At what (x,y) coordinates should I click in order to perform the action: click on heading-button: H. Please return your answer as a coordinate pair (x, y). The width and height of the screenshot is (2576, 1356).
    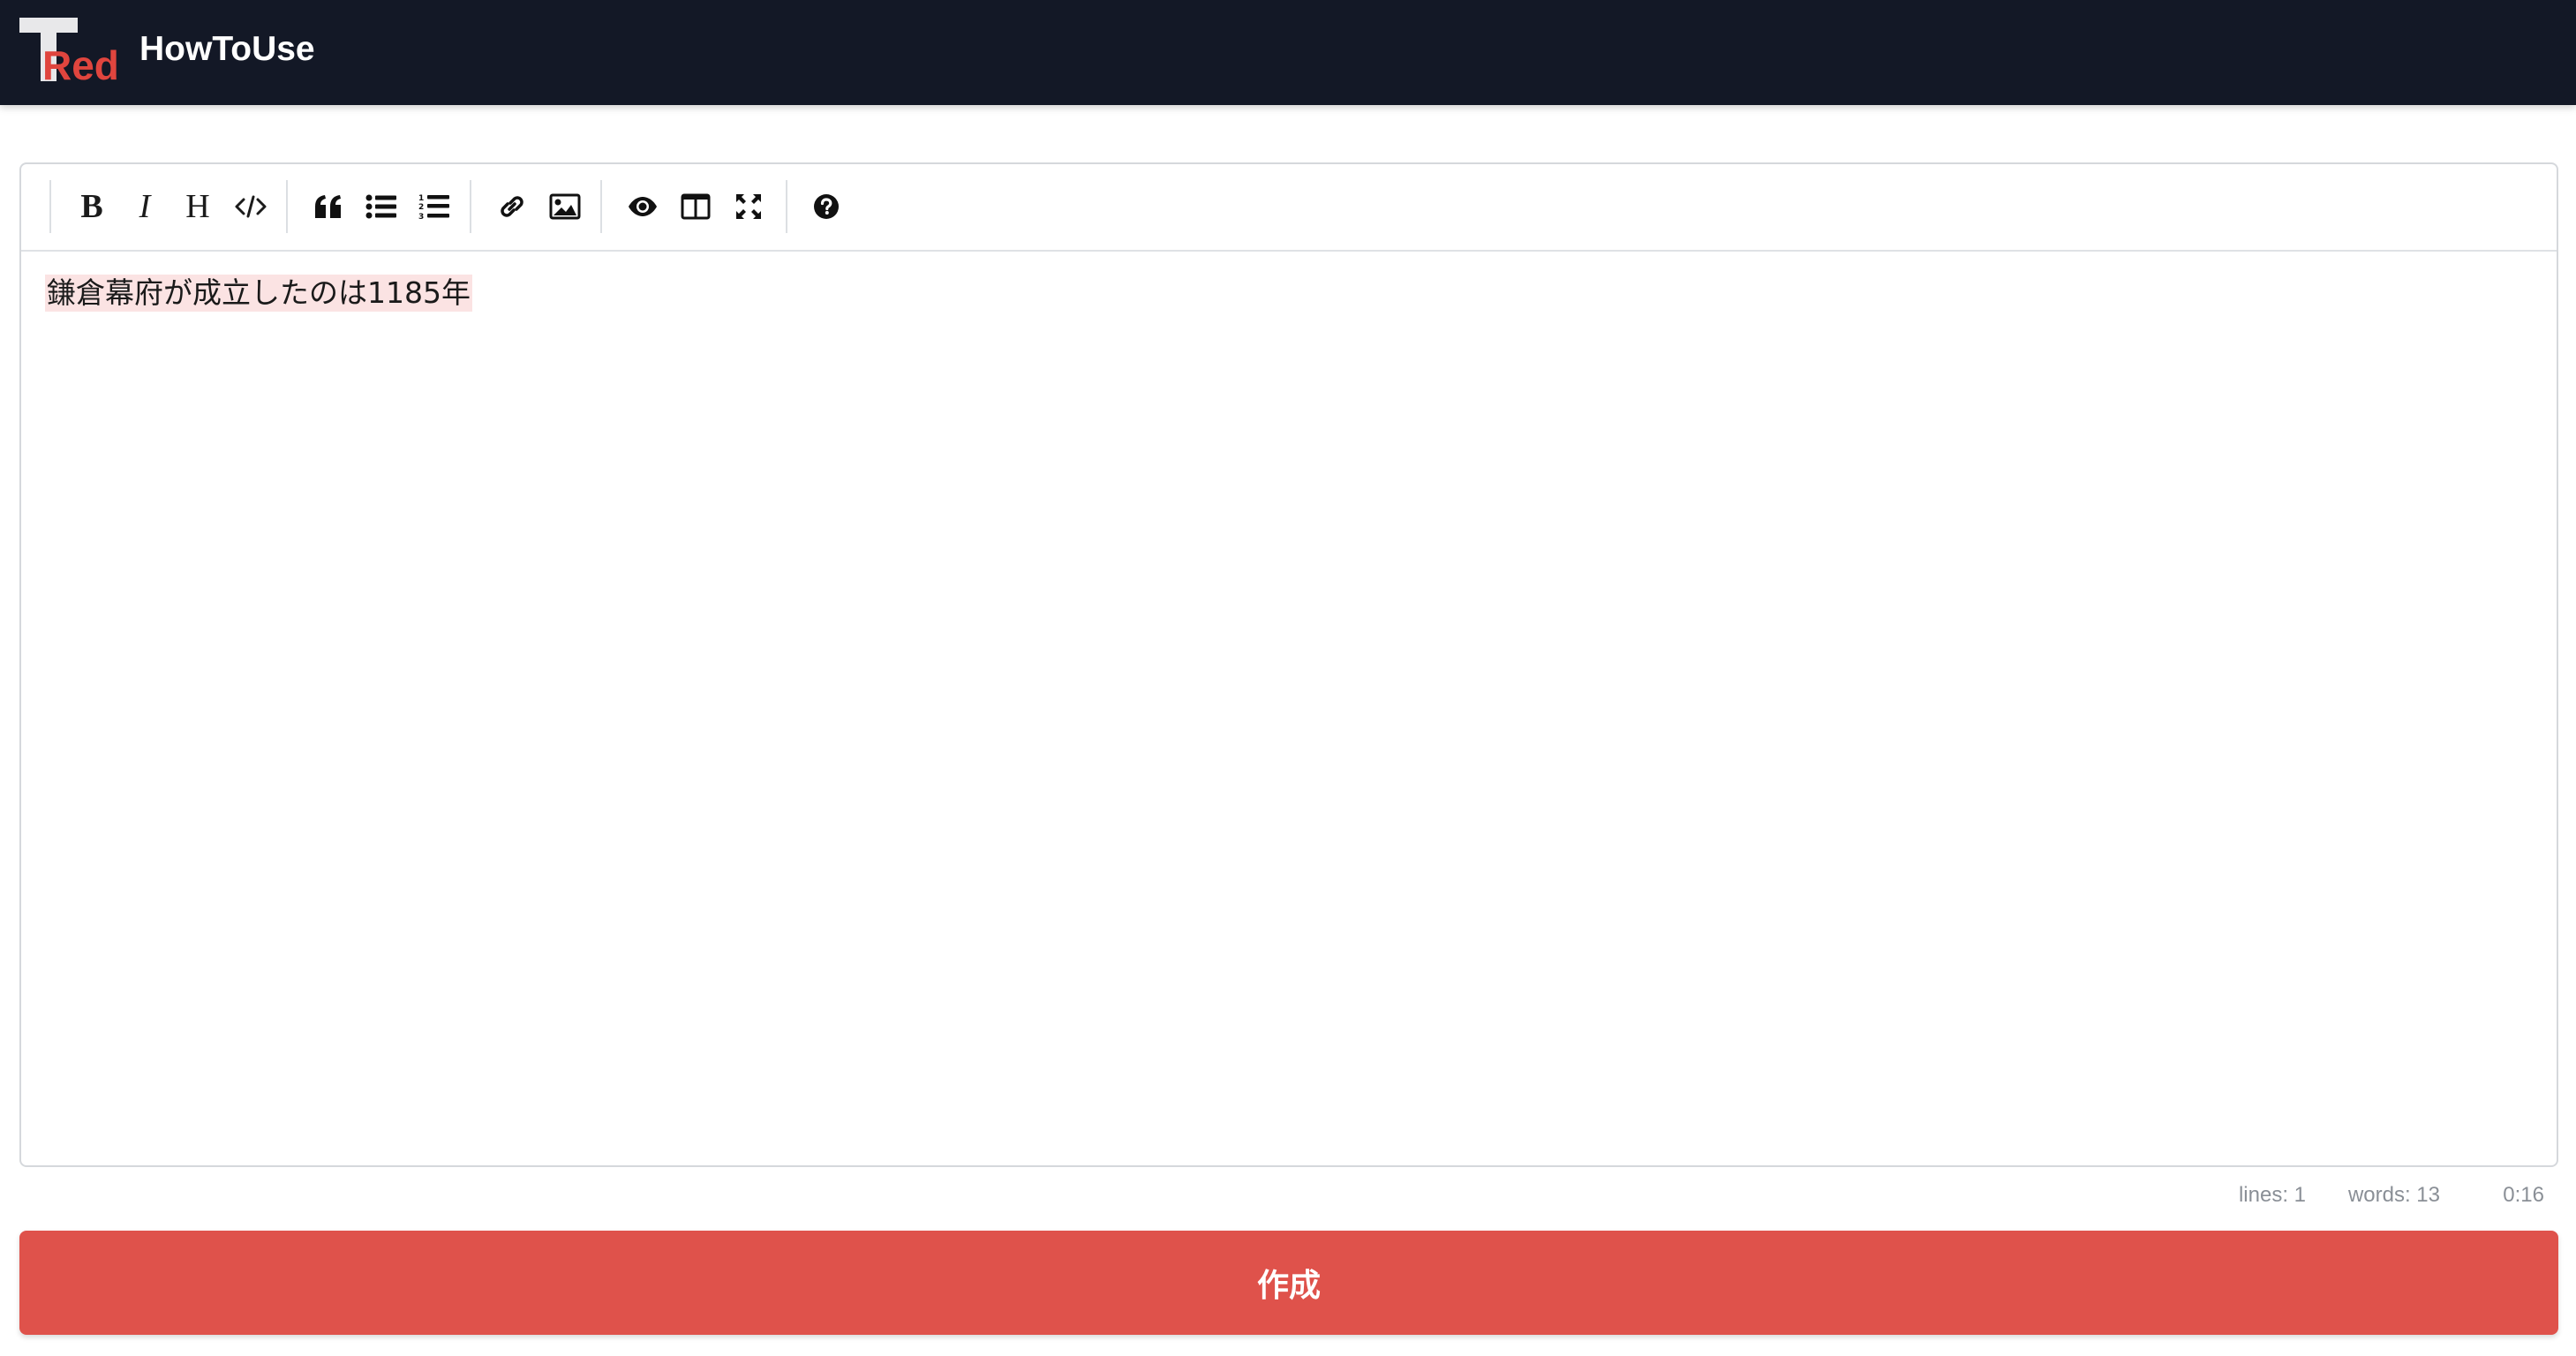
    Looking at the image, I should click on (198, 207).